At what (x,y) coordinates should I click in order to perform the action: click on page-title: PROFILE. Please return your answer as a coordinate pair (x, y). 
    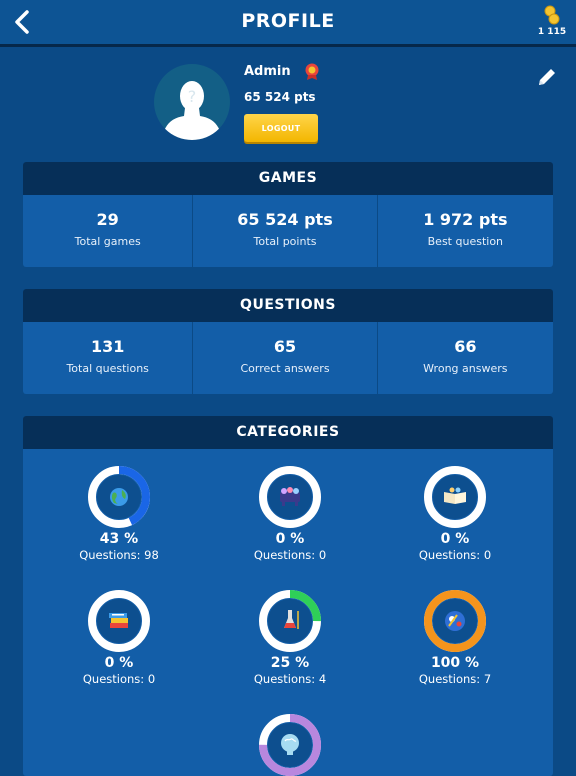
    Looking at the image, I should click on (288, 21).